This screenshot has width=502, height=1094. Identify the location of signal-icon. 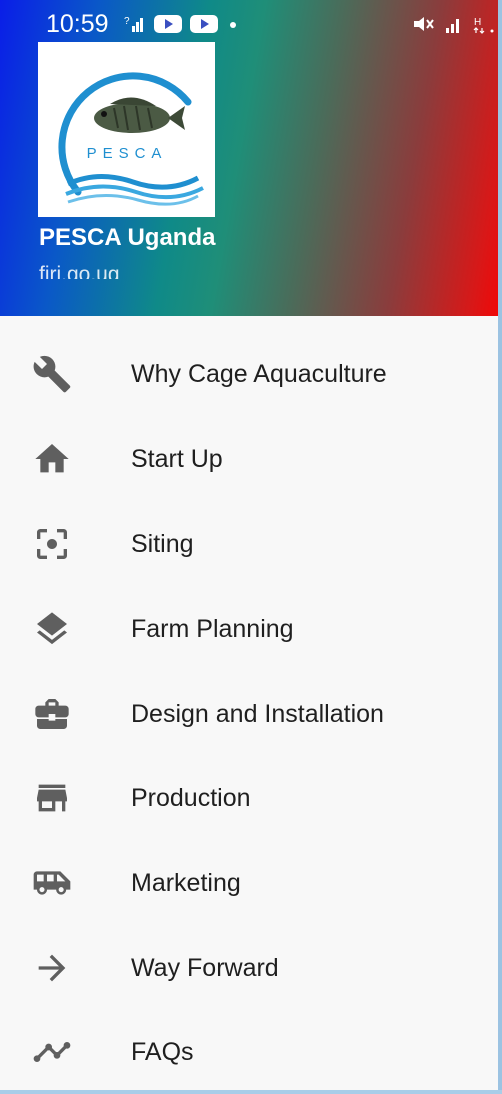
(452, 26).